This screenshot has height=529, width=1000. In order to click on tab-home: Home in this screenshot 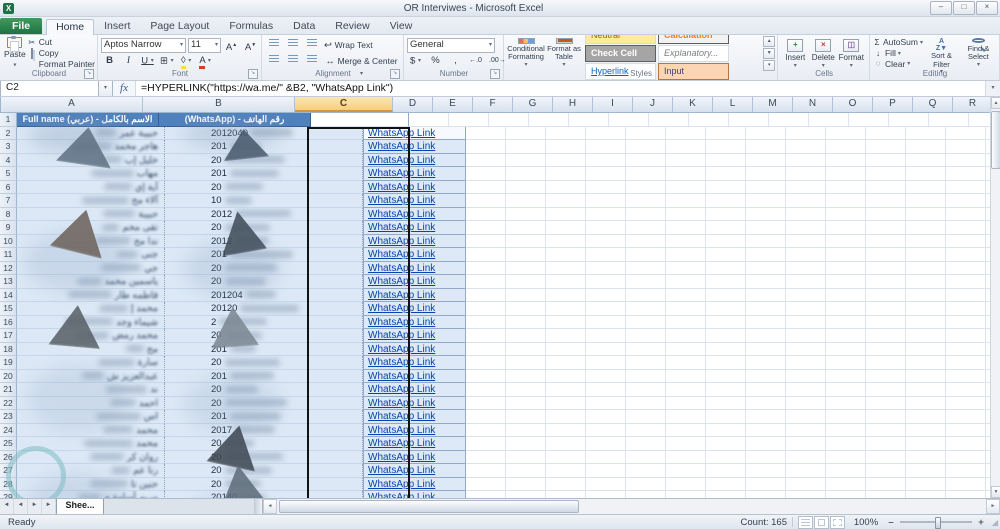, I will do `click(70, 27)`.